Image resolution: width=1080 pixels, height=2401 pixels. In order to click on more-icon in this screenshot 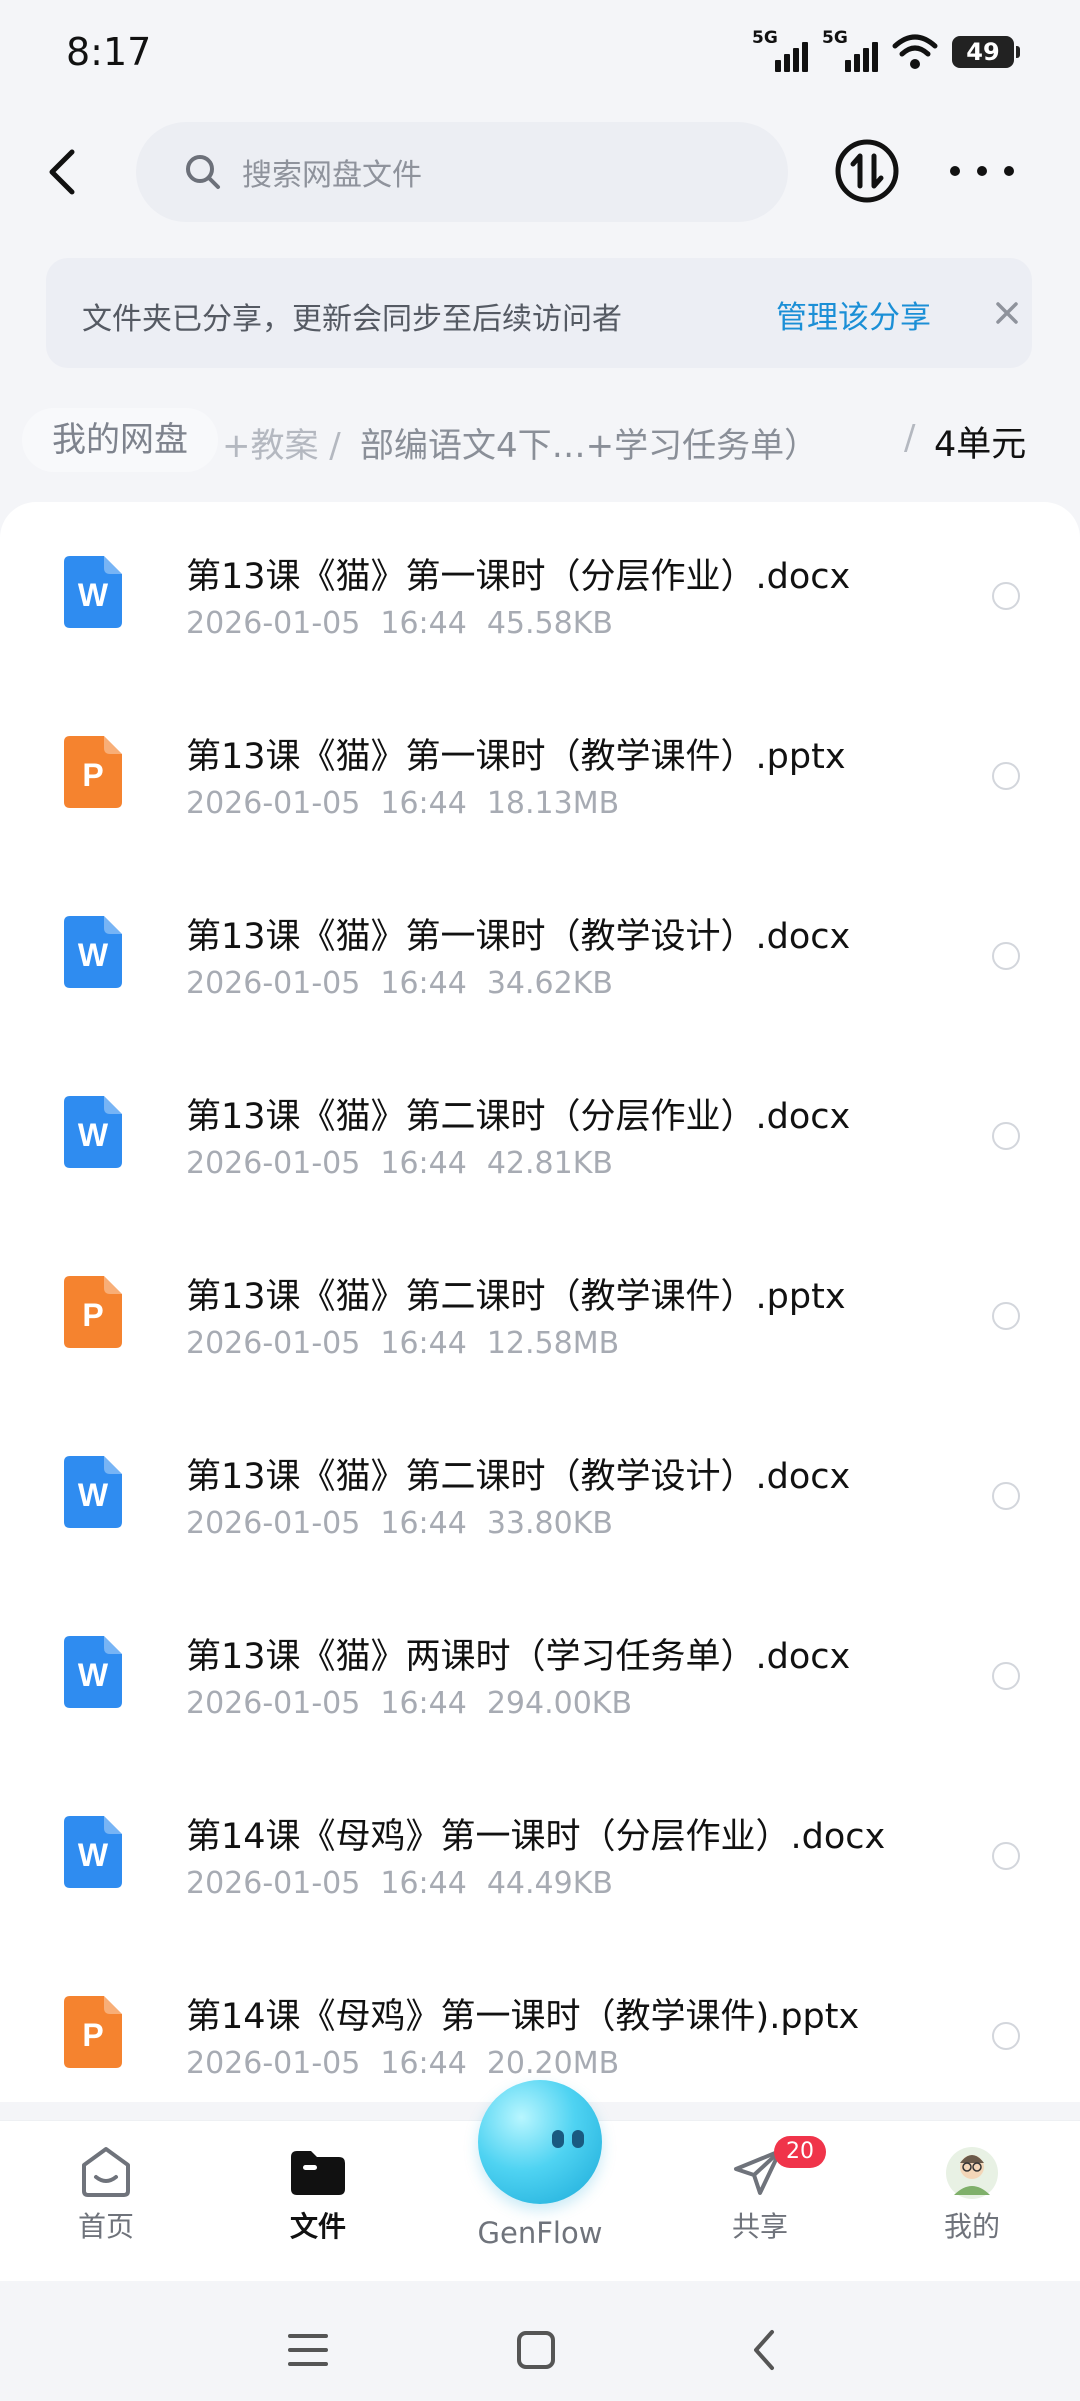, I will do `click(982, 171)`.